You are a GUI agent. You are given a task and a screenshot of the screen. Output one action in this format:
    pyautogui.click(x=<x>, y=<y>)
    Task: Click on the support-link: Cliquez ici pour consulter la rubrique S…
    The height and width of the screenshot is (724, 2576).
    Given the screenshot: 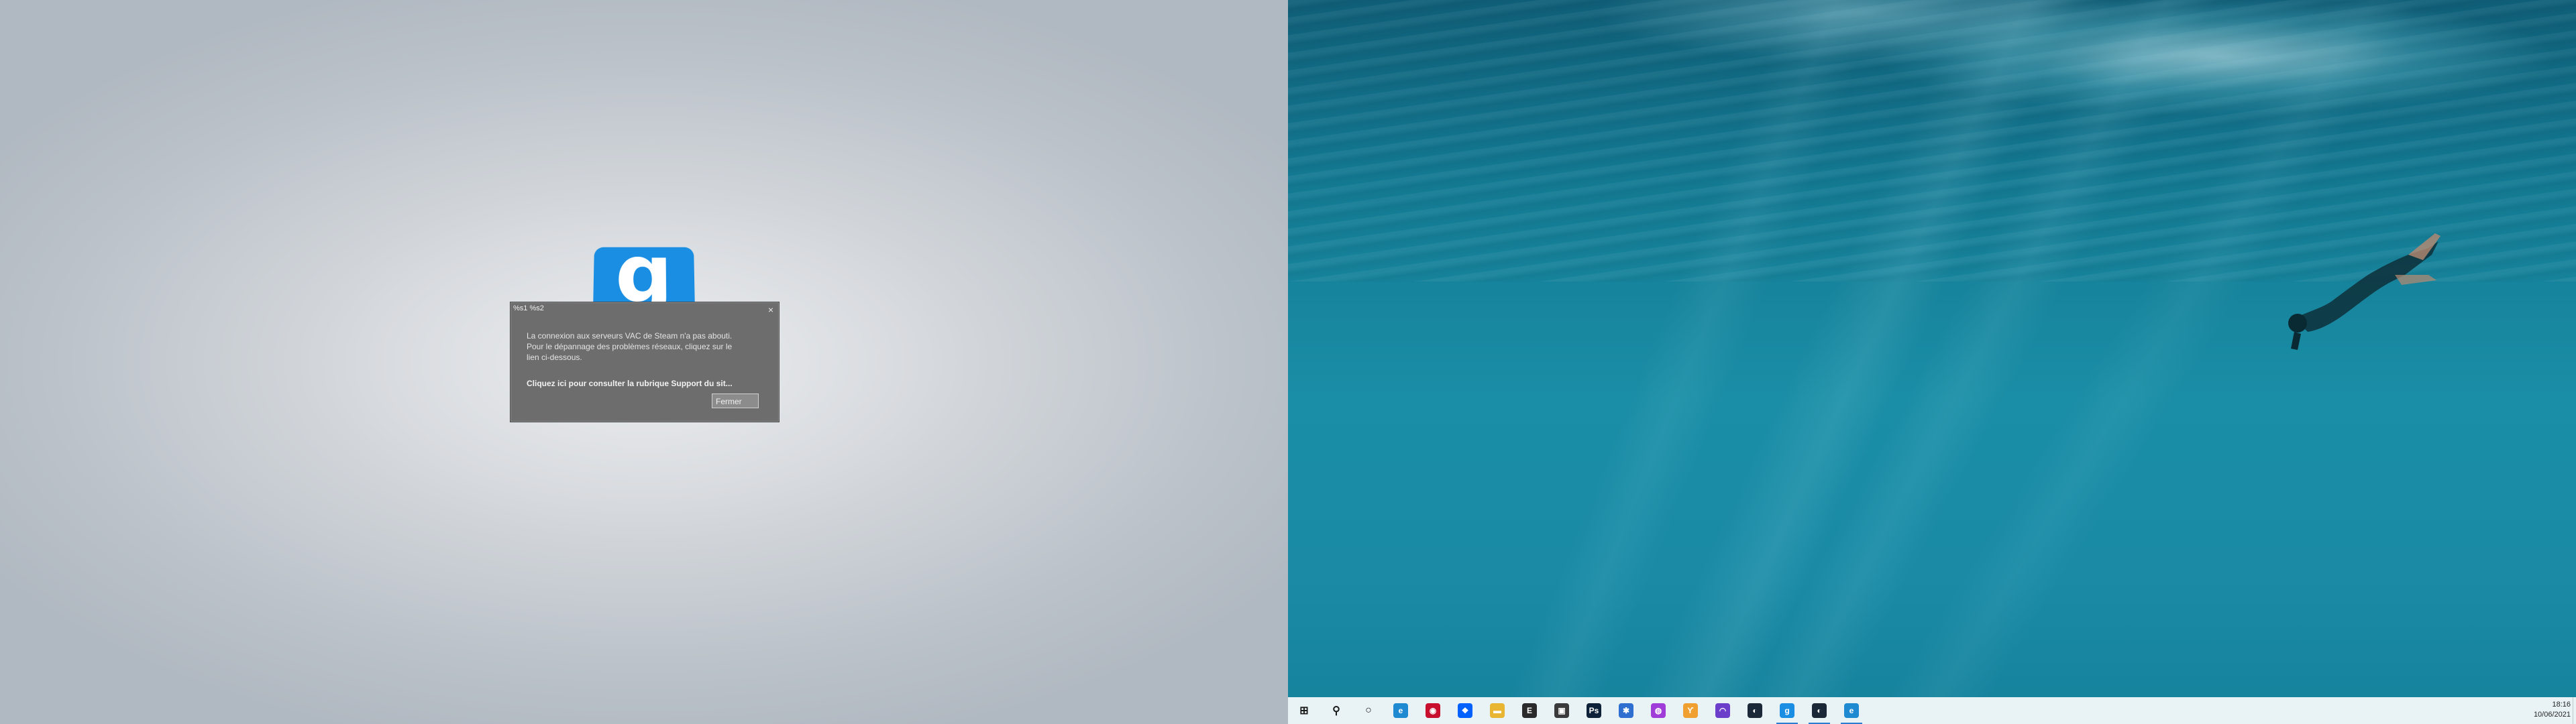 What is the action you would take?
    pyautogui.click(x=644, y=383)
    